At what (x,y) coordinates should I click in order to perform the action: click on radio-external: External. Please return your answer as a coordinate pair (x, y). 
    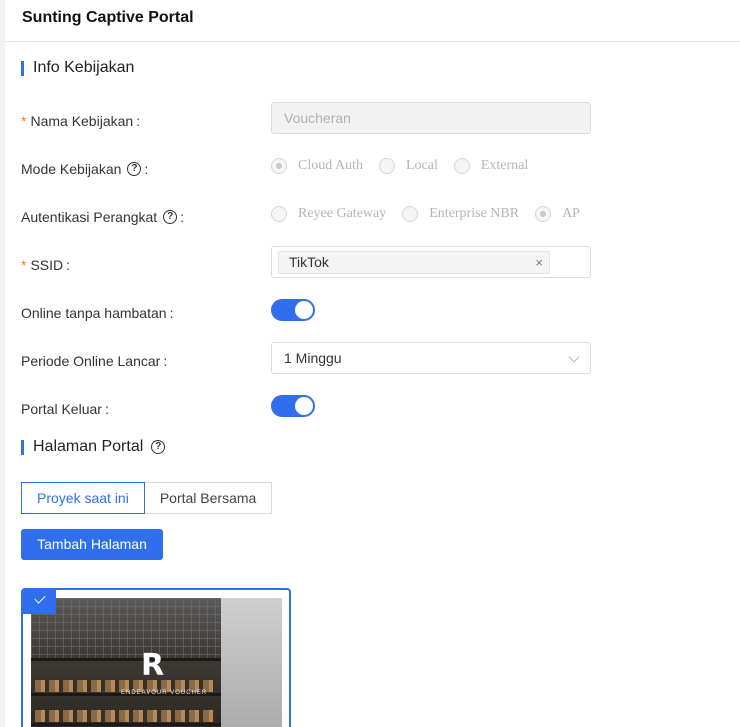
    Looking at the image, I should click on (490, 166).